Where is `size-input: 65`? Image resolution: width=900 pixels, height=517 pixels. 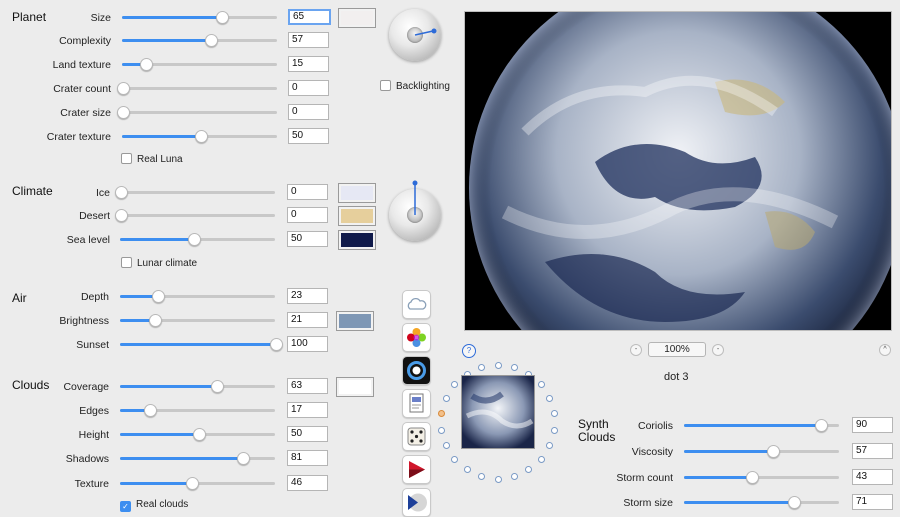
size-input: 65 is located at coordinates (309, 17).